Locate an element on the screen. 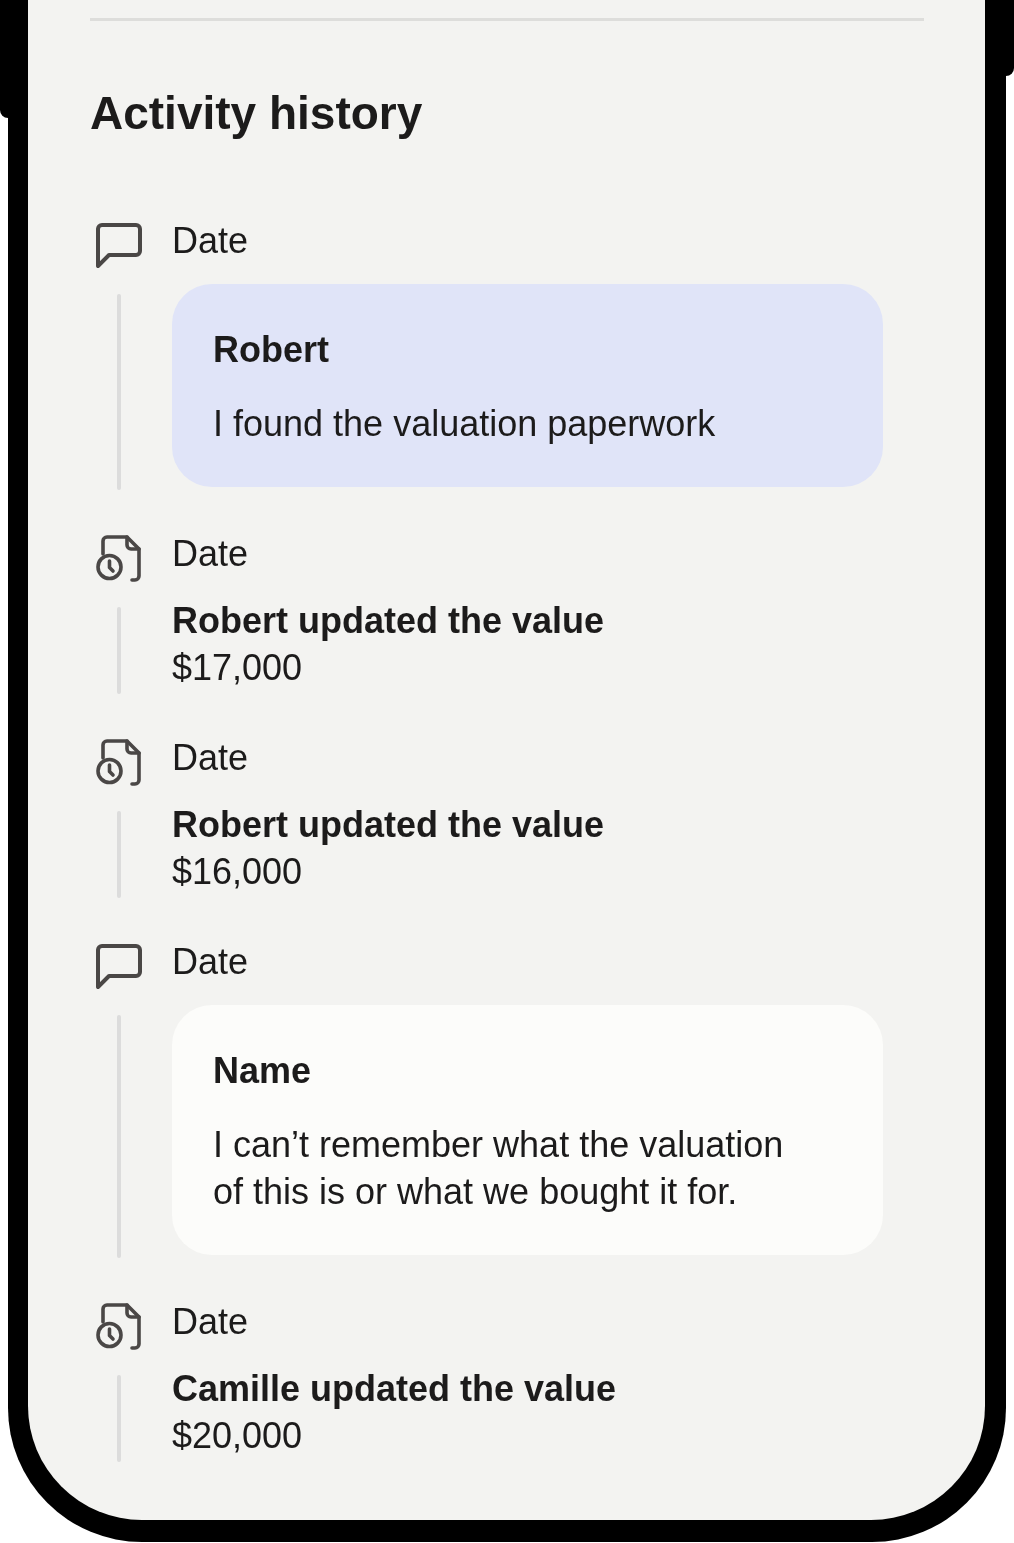  update-value: $16,000 is located at coordinates (238, 872).